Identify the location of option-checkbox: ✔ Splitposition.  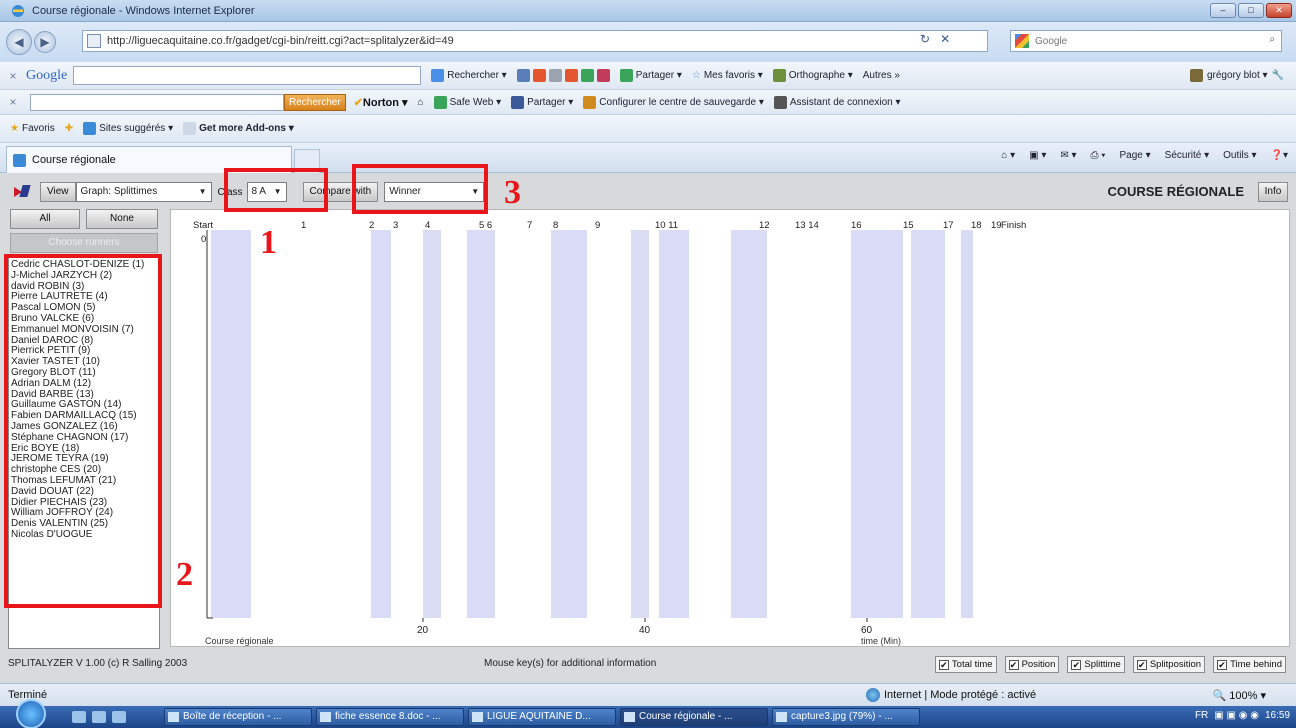
(1169, 664).